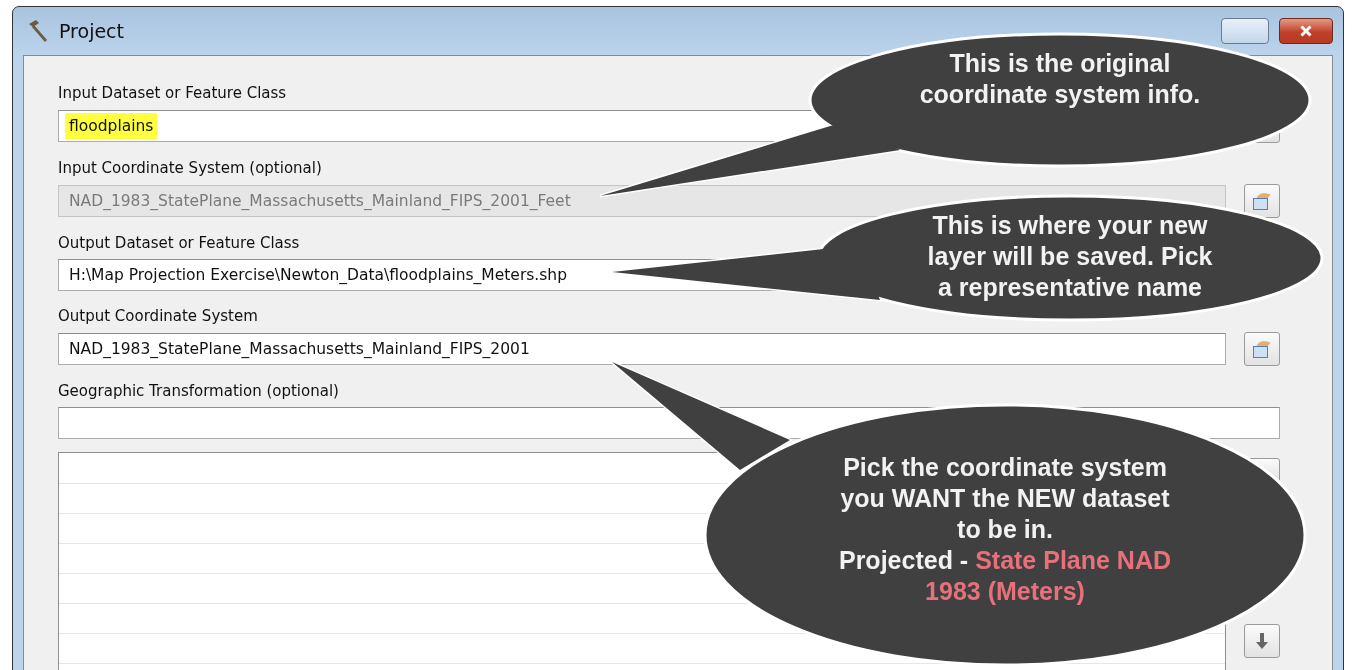  Describe the element at coordinates (1060, 78) in the screenshot. I see `callout-text: This is the original coordinate system info.` at that location.